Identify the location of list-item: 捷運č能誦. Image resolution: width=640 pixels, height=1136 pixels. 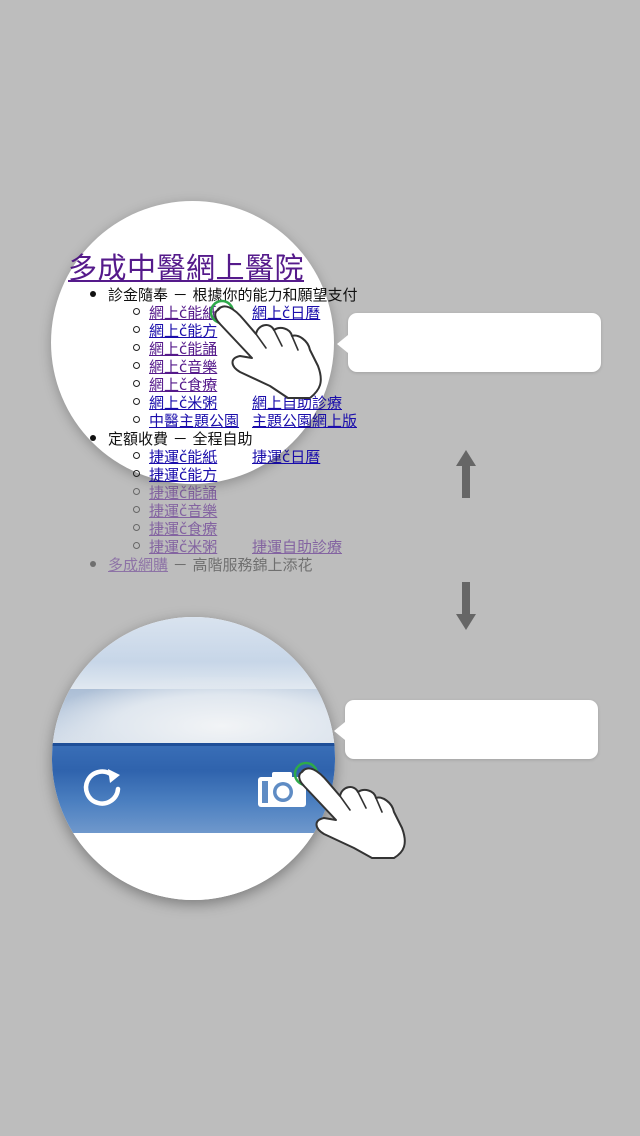
(192, 493).